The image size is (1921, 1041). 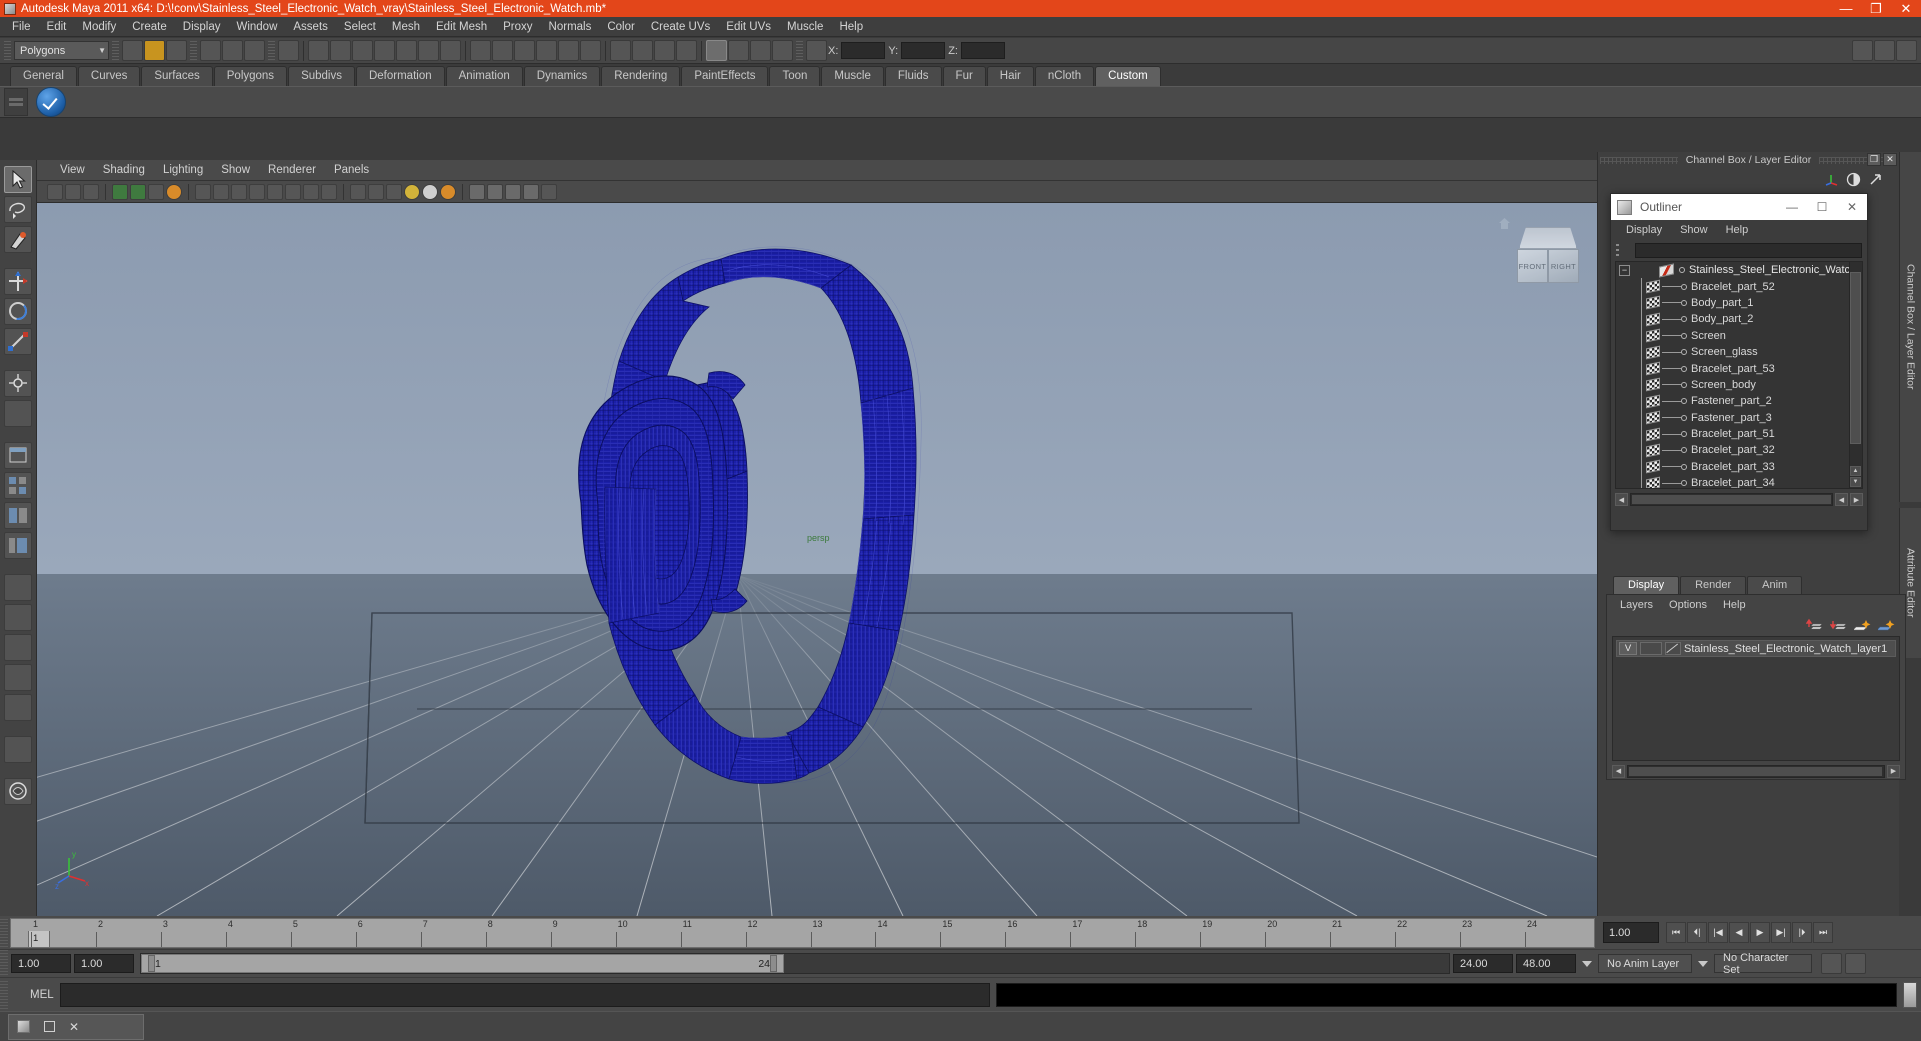 What do you see at coordinates (1732, 352) in the screenshot?
I see `outliner-item: Screen_glass` at bounding box center [1732, 352].